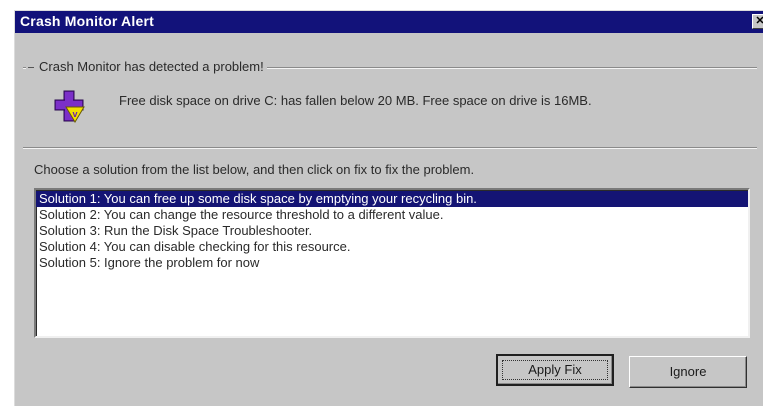  I want to click on close-icon: ✕, so click(759, 21).